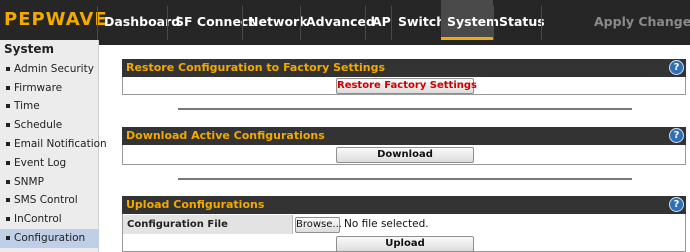 This screenshot has height=252, width=690. I want to click on upload-section-header: Upload Configurations ?, so click(404, 205).